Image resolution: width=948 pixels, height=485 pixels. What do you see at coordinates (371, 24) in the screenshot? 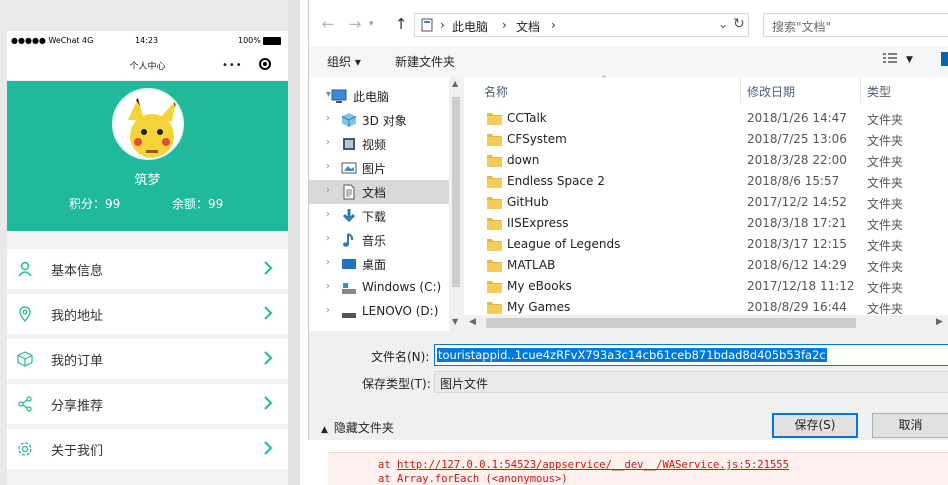
I see `recent-locations-icon: ▾` at bounding box center [371, 24].